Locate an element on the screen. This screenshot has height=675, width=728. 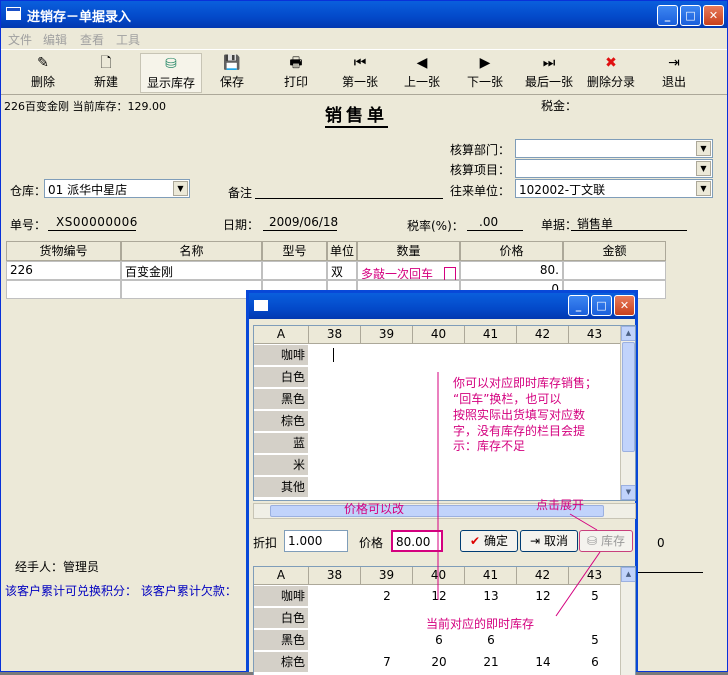
annotation-note: 示：库存不足 is located at coordinates (489, 446).